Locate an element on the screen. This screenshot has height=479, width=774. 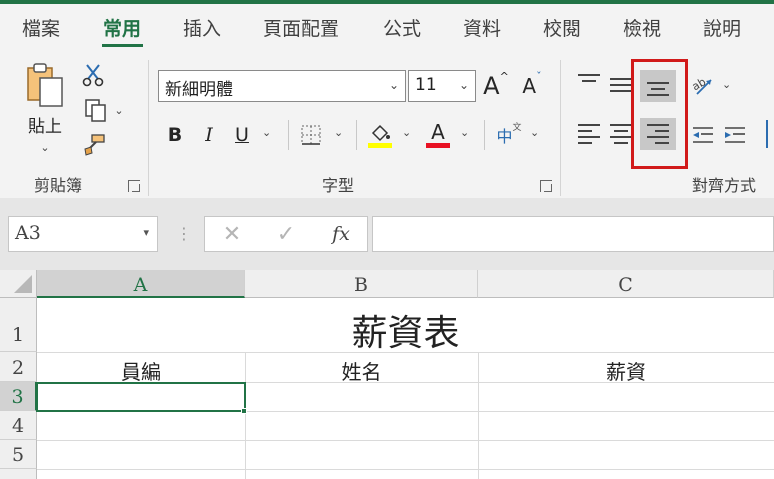
format-painter-icon is located at coordinates (94, 145).